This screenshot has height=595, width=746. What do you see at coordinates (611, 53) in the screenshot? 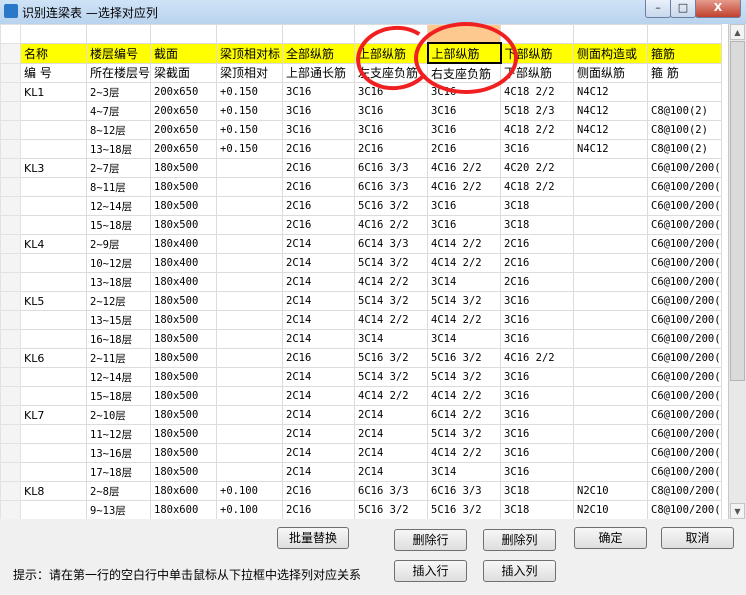
I see `header-cell: 侧面构造或` at bounding box center [611, 53].